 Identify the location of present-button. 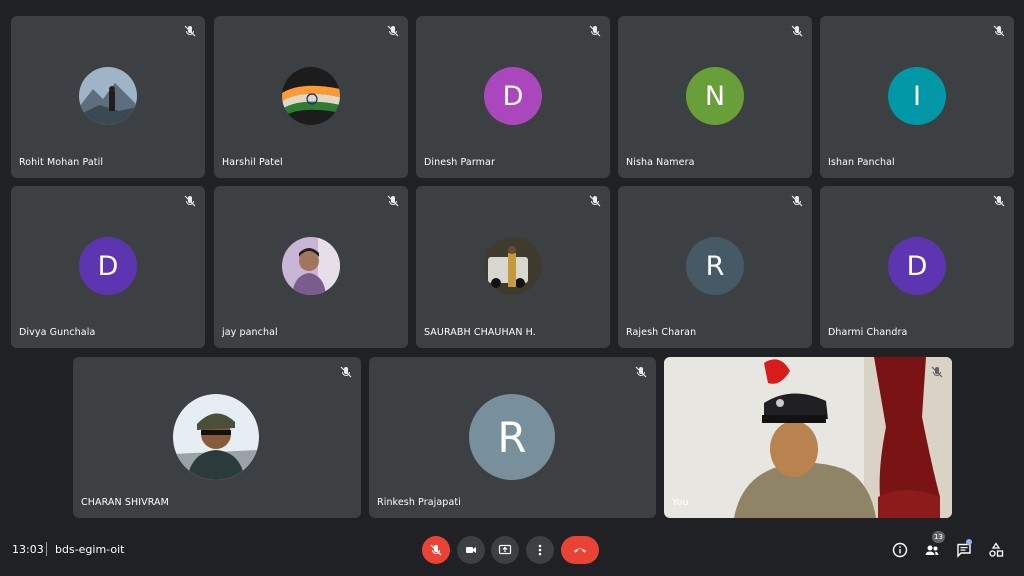
(505, 550).